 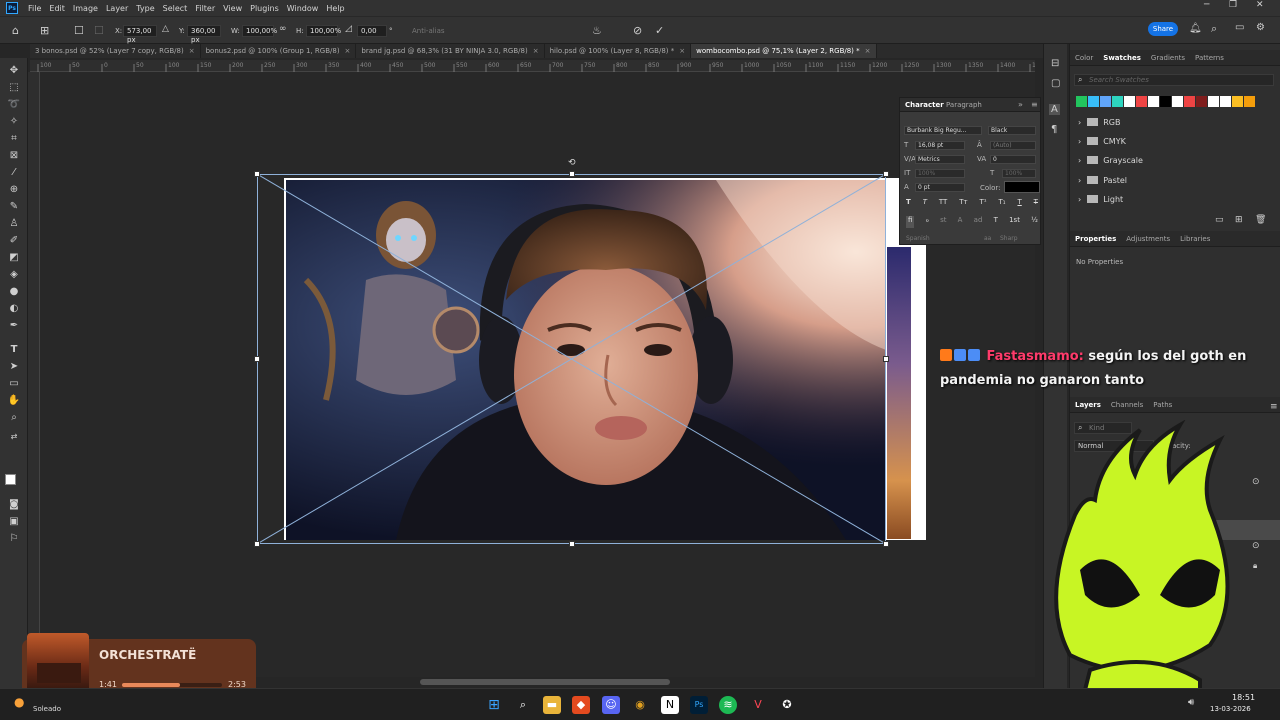 What do you see at coordinates (14, 401) in the screenshot?
I see `hand-tool-icon: ✋` at bounding box center [14, 401].